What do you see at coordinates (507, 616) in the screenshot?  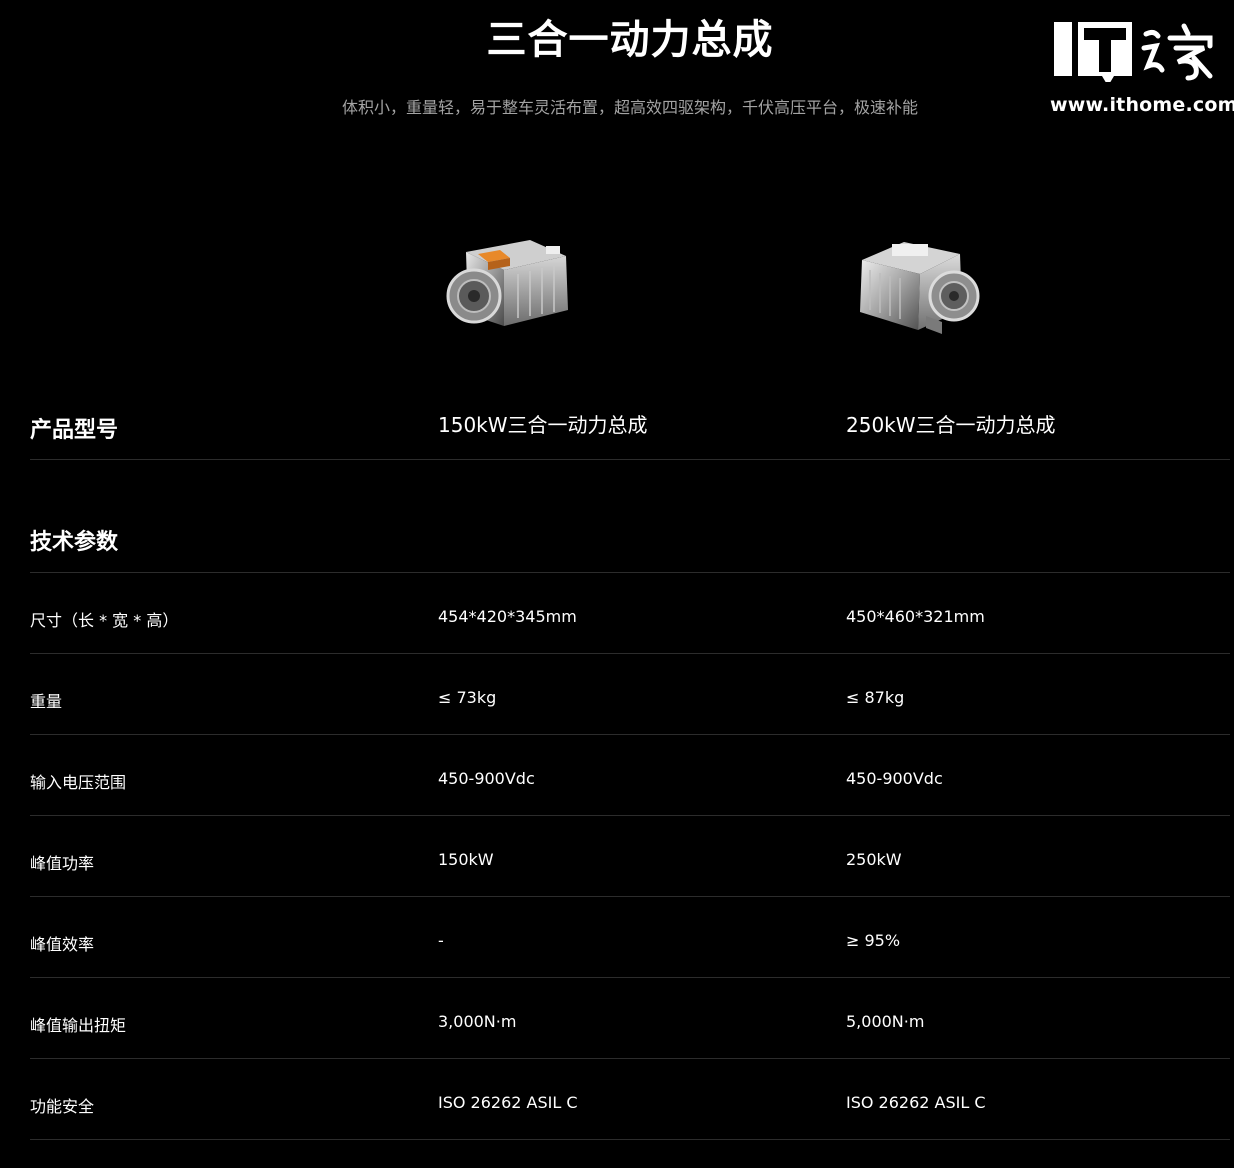 I see `spec-value-150kw: 454*420*345mm` at bounding box center [507, 616].